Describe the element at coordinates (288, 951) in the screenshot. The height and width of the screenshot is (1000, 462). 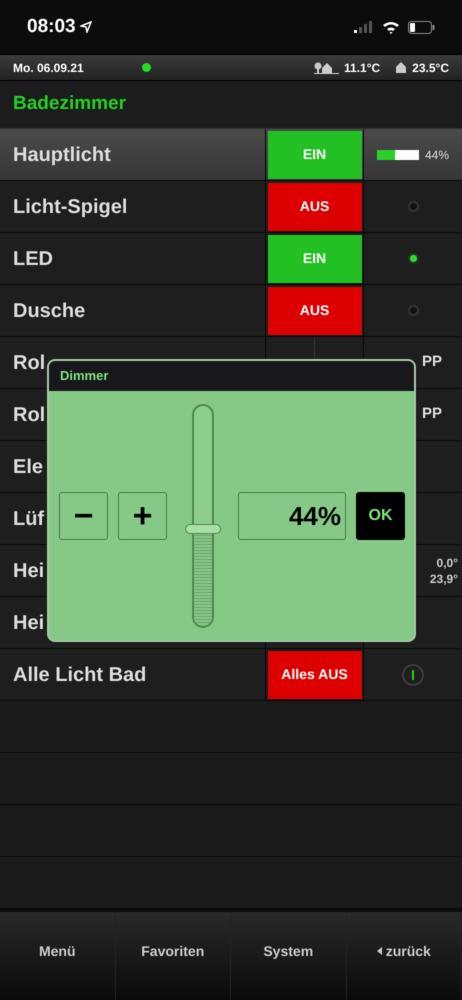
I see `tab-label: System` at that location.